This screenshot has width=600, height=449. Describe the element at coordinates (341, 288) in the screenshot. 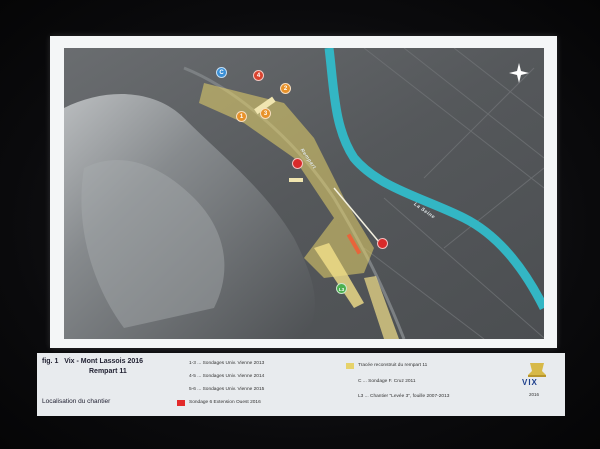

I see `marker-l3: L3` at that location.